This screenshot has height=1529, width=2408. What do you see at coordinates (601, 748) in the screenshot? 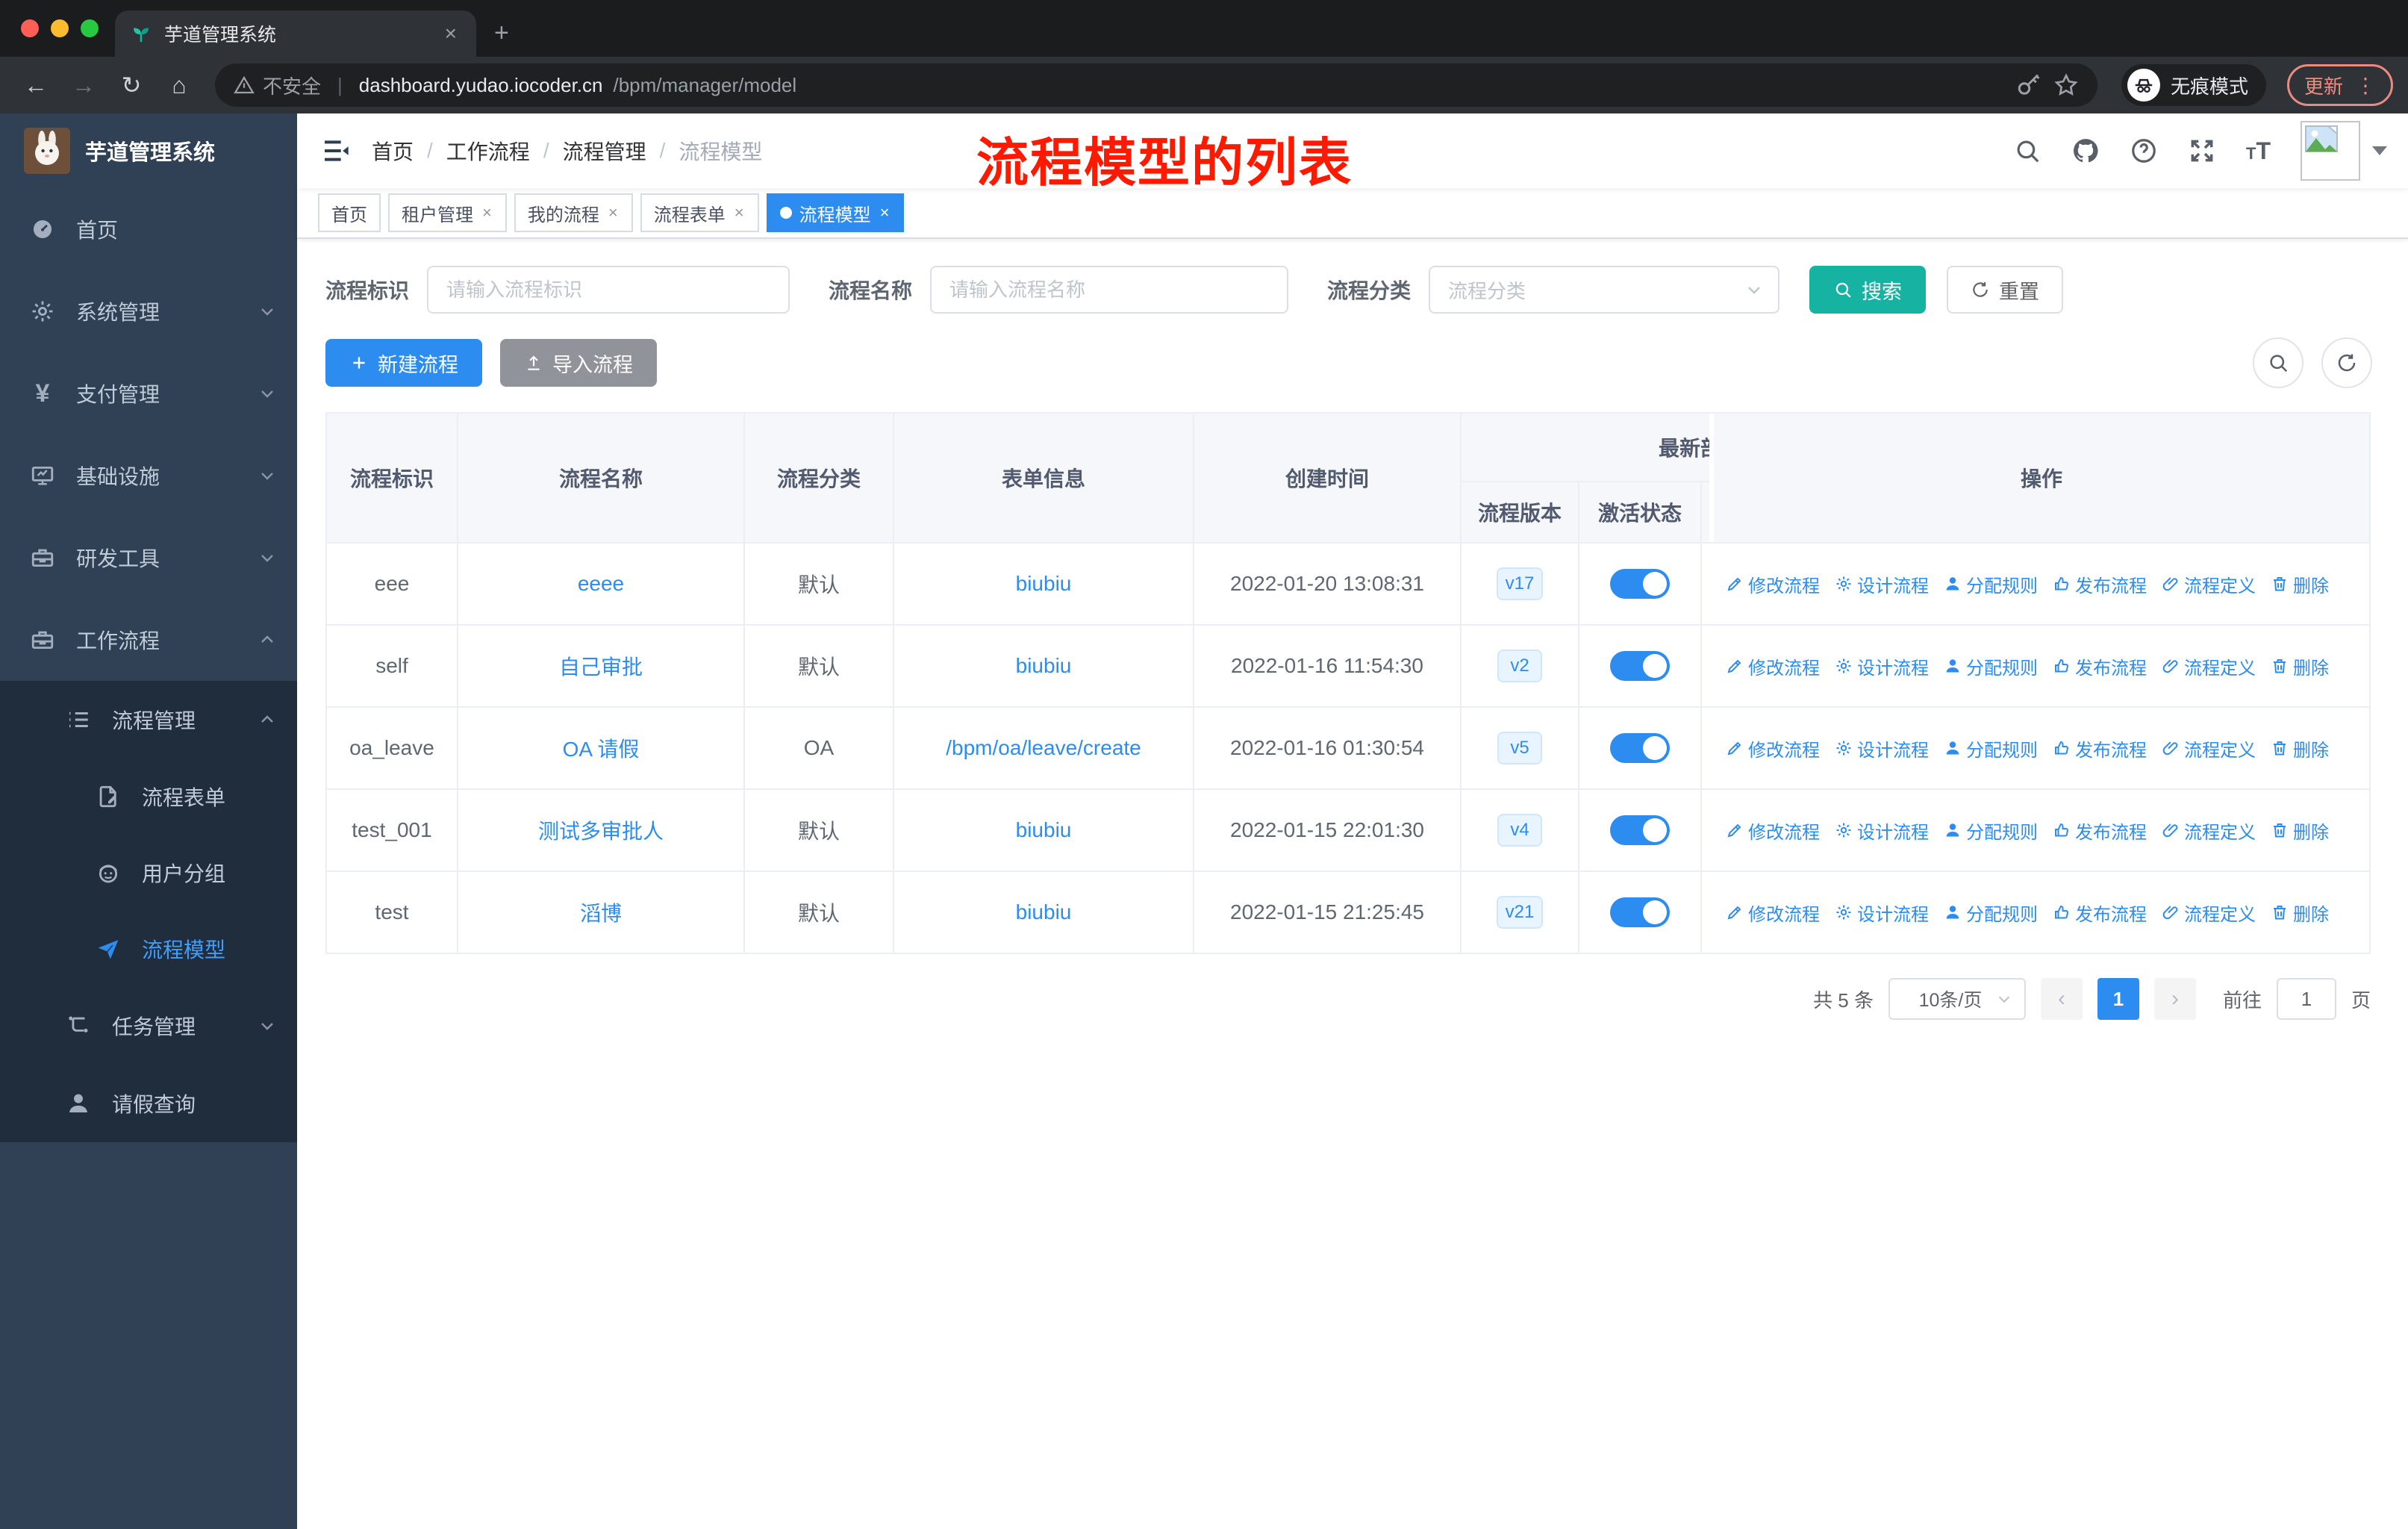
I see `process-name-link: OA 请假` at bounding box center [601, 748].